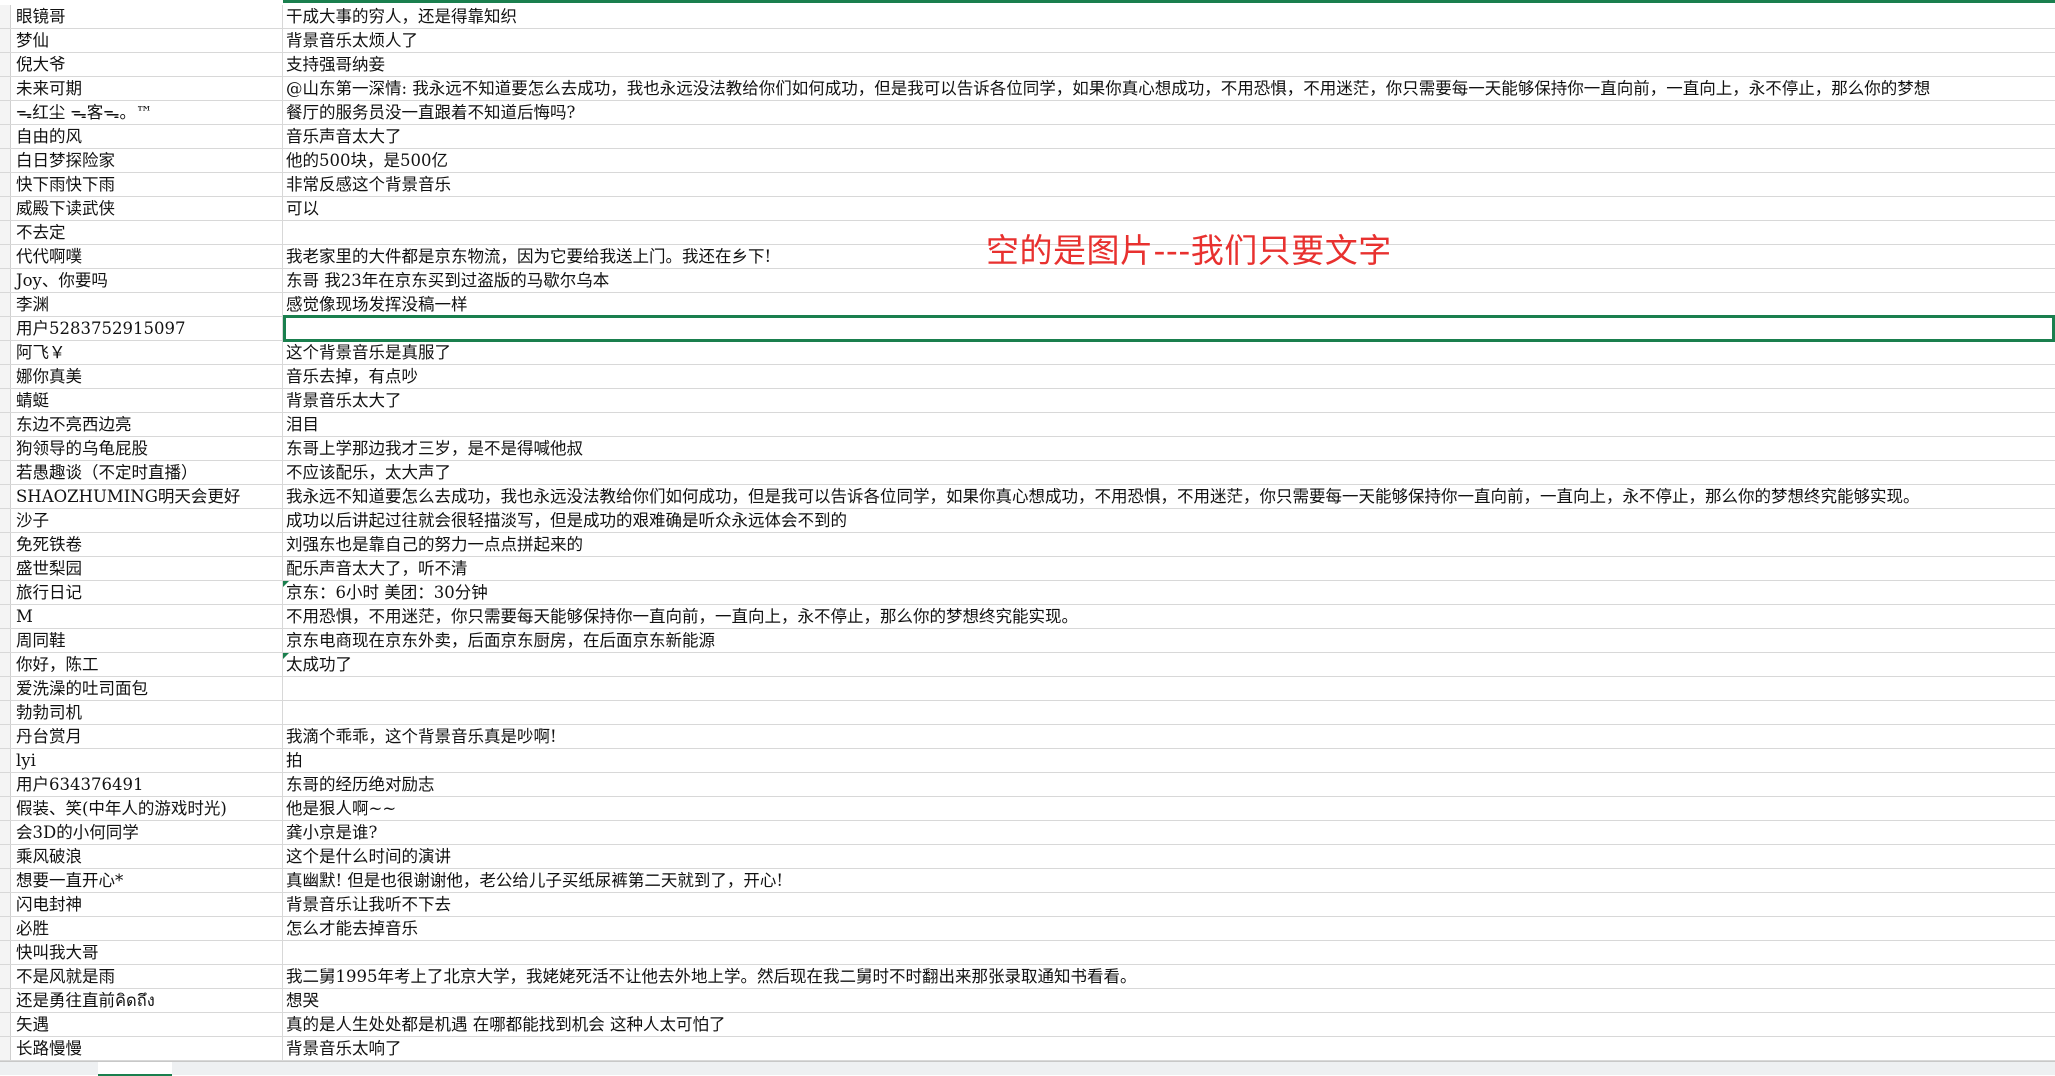 This screenshot has width=2055, height=1076. Describe the element at coordinates (147, 1024) in the screenshot. I see `user-cell: 矢遇` at that location.